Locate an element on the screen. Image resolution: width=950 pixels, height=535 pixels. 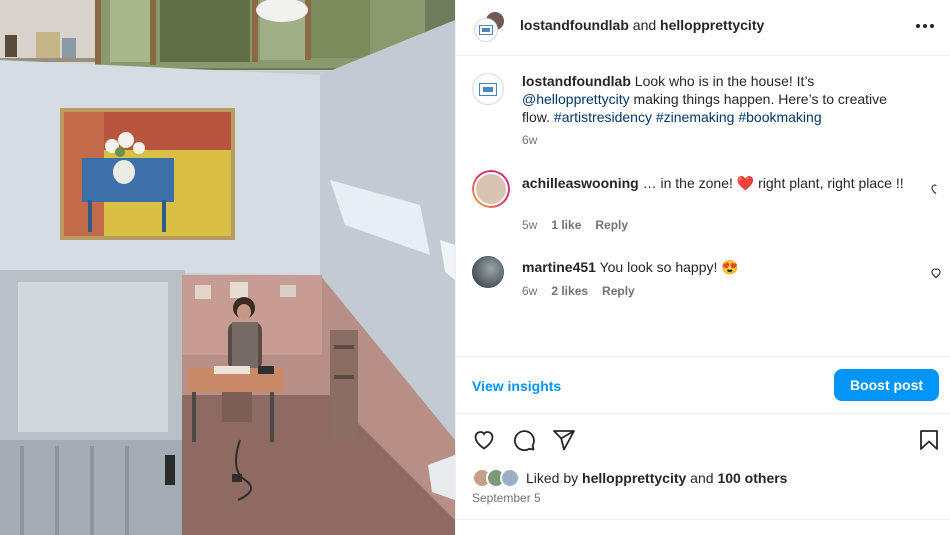
post-header: lostandfoundlab and hellopprettycity is located at coordinates (703, 28).